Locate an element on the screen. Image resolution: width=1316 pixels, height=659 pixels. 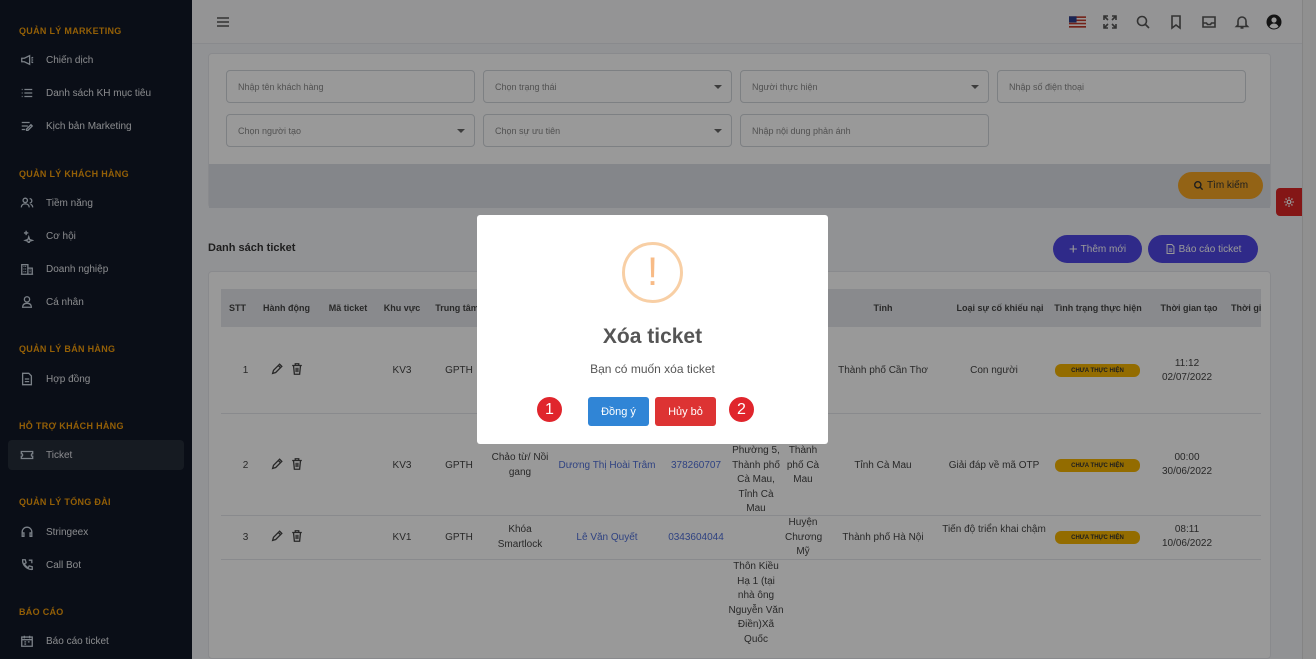
cancel-button: Hủy bỏ is located at coordinates (685, 411).